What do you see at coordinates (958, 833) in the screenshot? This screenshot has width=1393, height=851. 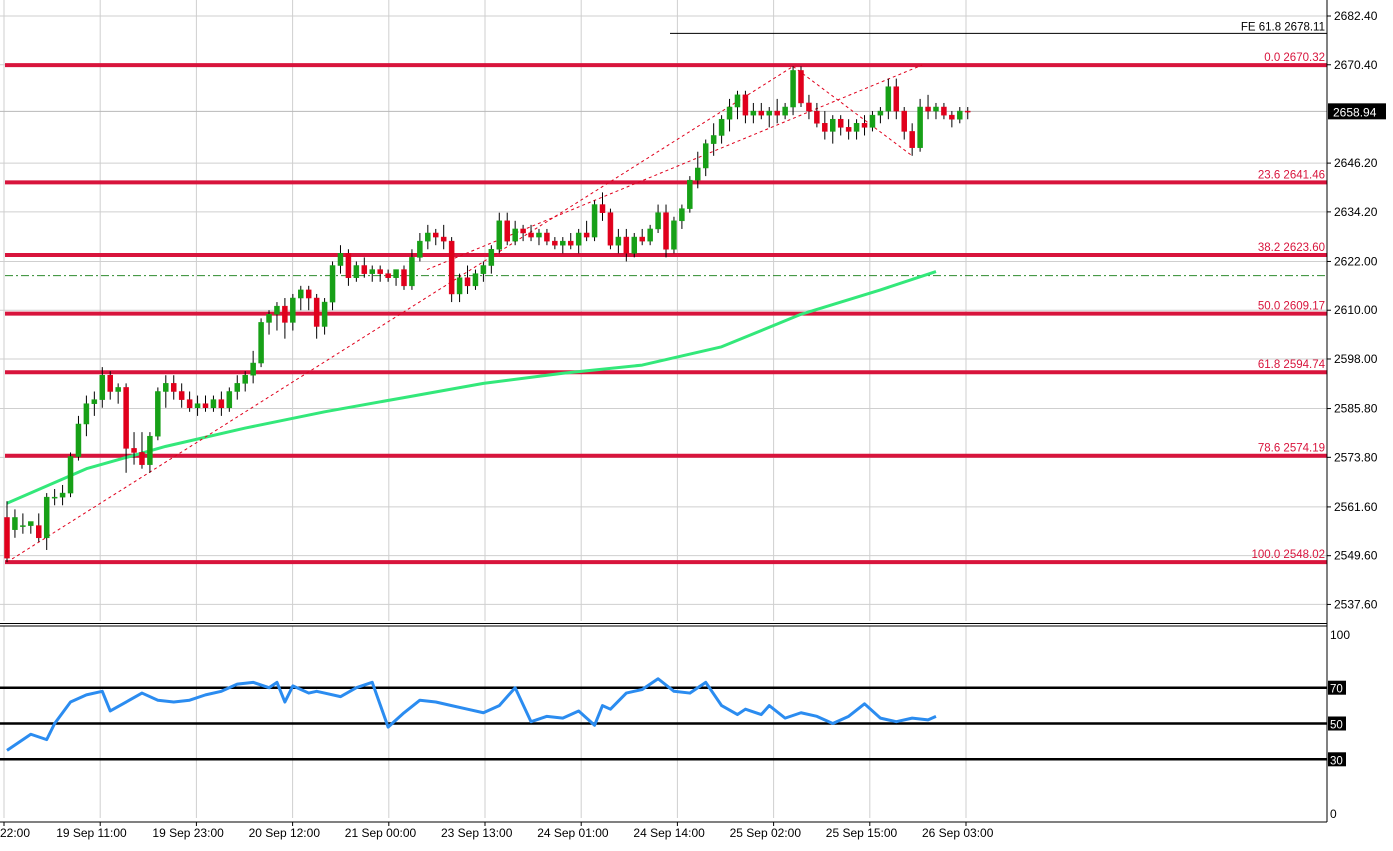 I see `time-tick-label: 26 Sep 03:00` at bounding box center [958, 833].